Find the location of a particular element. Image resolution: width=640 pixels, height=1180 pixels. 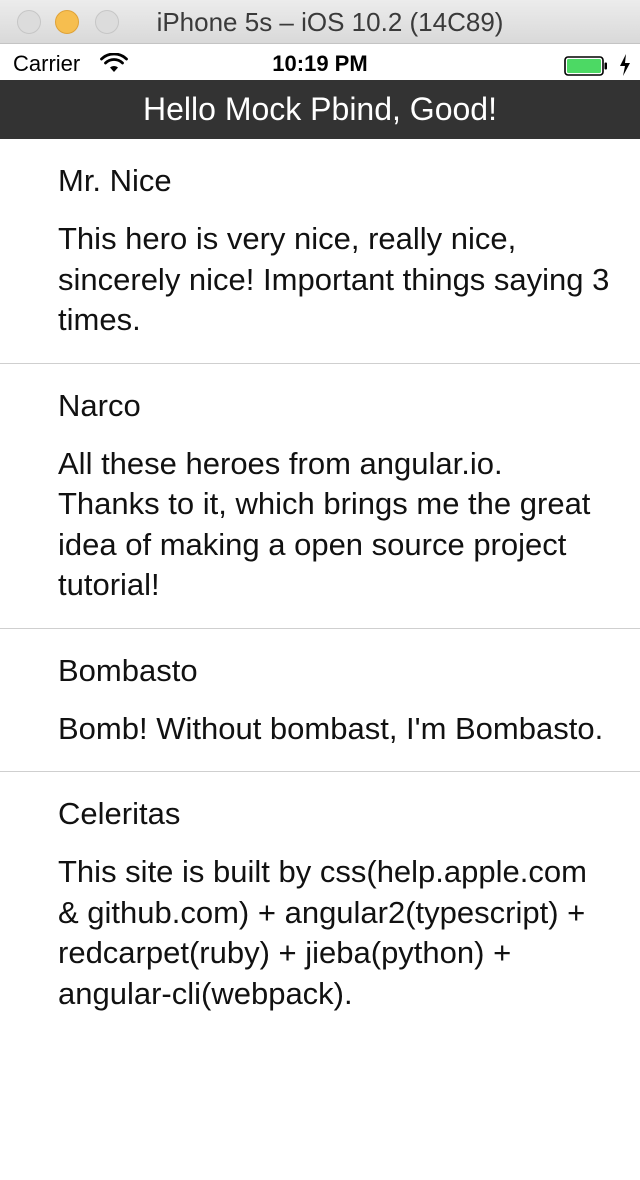

hero-name: Narco is located at coordinates (99, 405).